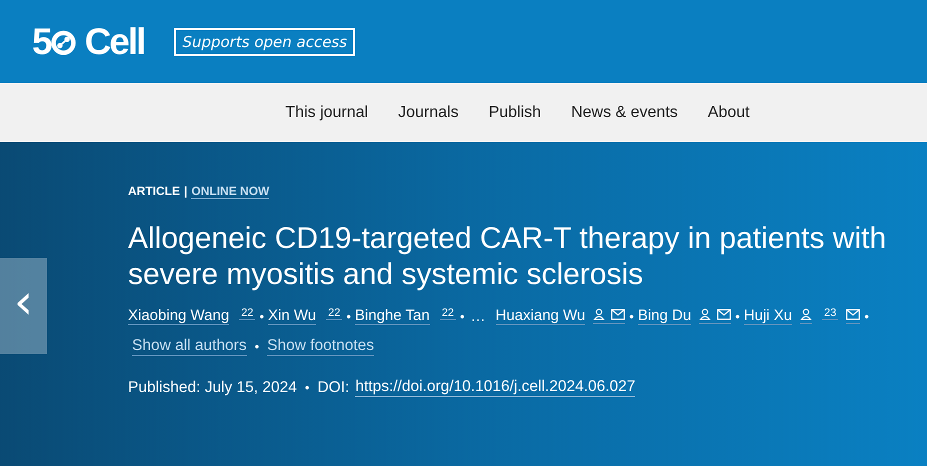 This screenshot has height=466, width=927. What do you see at coordinates (179, 316) in the screenshot?
I see `author-link: Xiaobing Wang` at bounding box center [179, 316].